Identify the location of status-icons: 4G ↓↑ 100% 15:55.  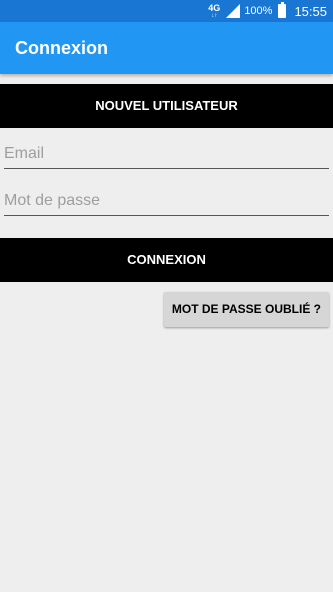
(267, 11).